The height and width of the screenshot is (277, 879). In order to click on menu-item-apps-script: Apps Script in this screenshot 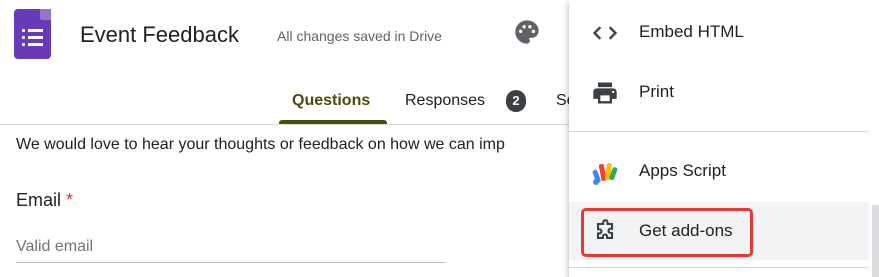, I will do `click(719, 171)`.